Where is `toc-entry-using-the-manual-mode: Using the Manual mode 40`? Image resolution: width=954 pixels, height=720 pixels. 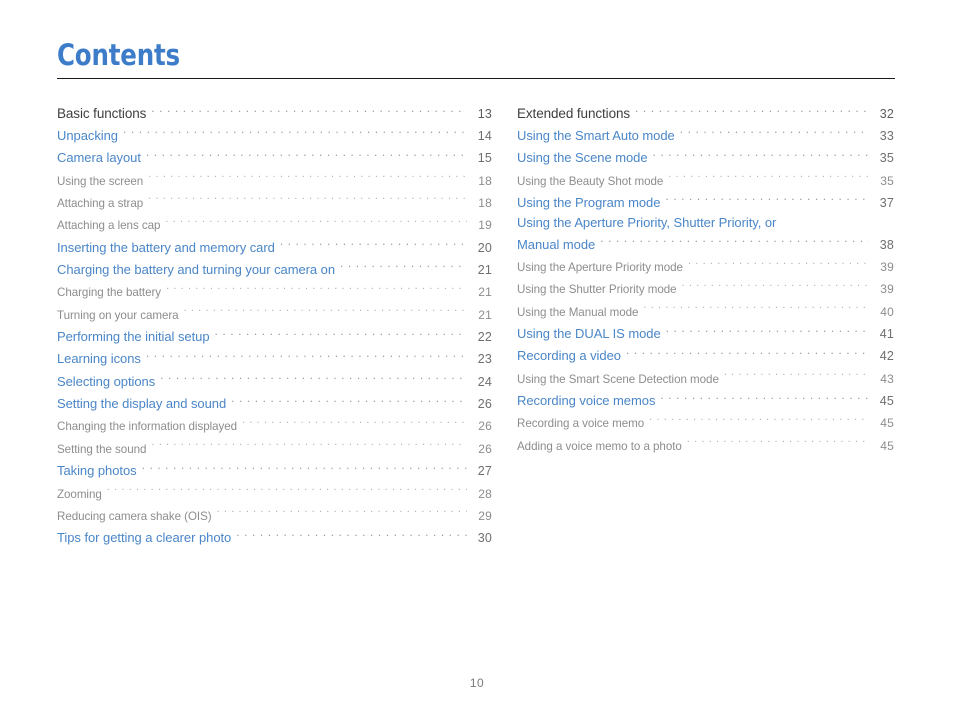
toc-entry-using-the-manual-mode: Using the Manual mode 40 is located at coordinates (705, 311).